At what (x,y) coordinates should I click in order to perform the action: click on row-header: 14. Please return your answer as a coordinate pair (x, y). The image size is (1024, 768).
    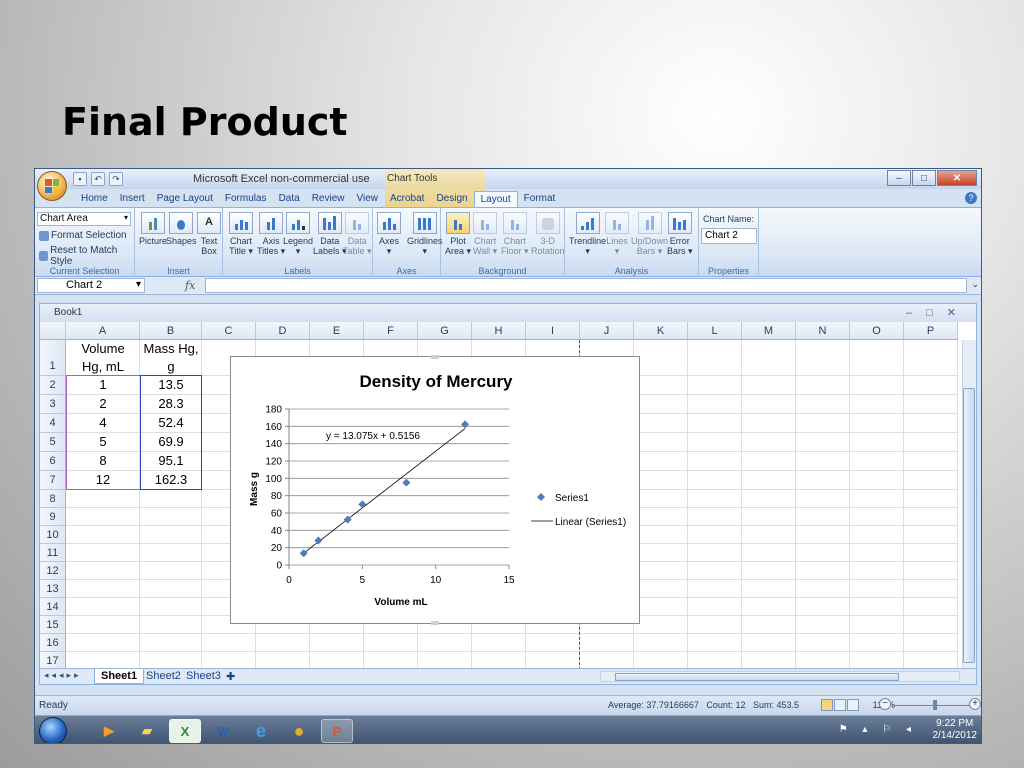
    Looking at the image, I should click on (53, 607).